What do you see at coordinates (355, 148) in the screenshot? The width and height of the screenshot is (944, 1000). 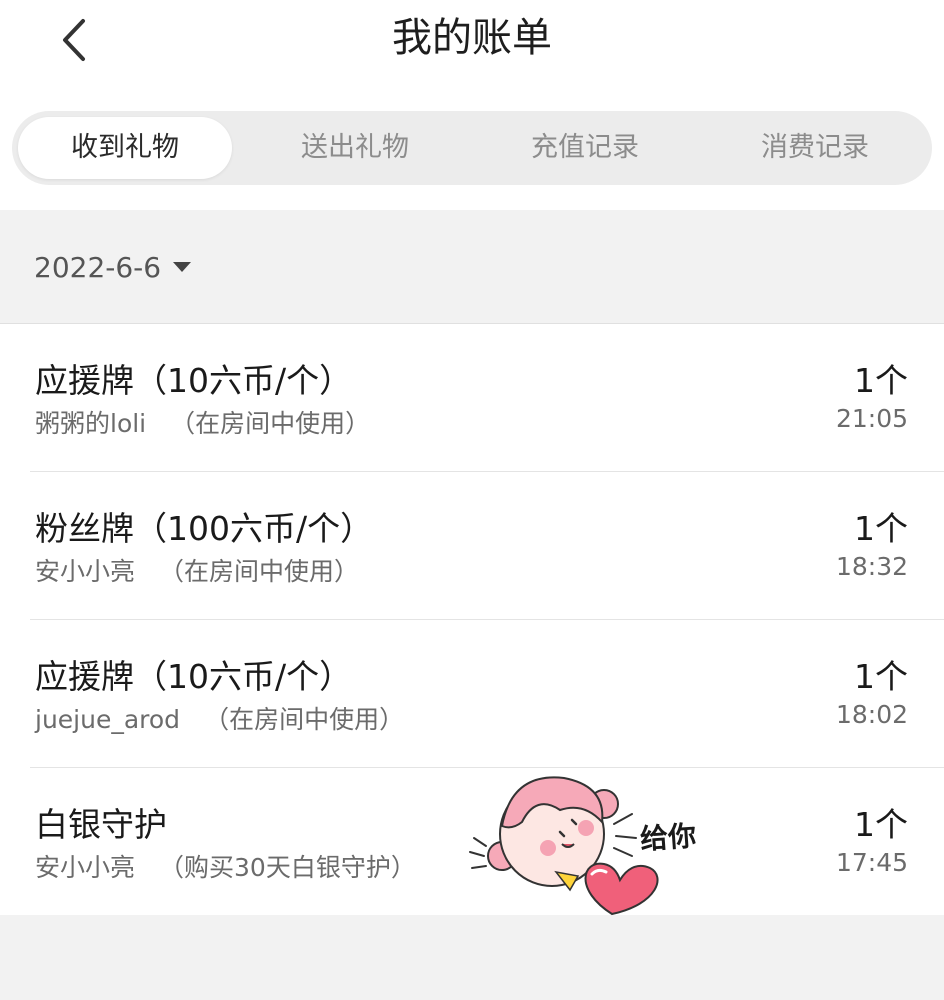 I see `tab-sent-gifts: 送出礼物` at bounding box center [355, 148].